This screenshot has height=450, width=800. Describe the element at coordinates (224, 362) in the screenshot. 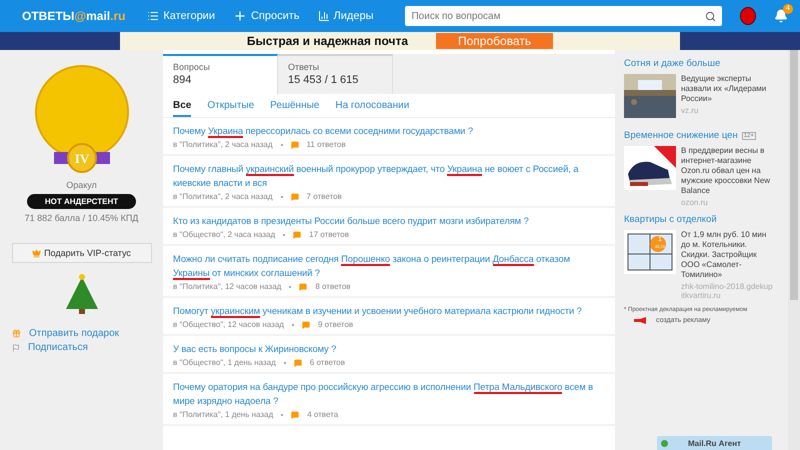

I see `question-meta: в "Общество", 1 день назад` at that location.